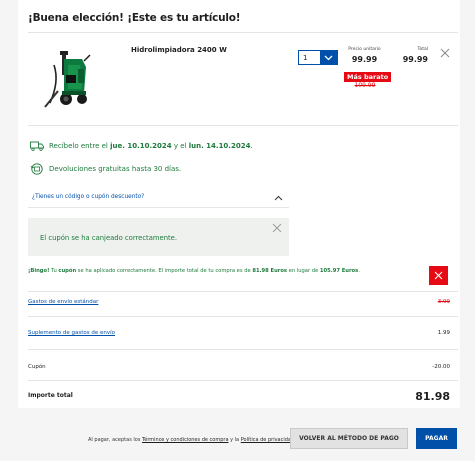  I want to click on terms-link: Términos y condiciones de compra, so click(185, 440).